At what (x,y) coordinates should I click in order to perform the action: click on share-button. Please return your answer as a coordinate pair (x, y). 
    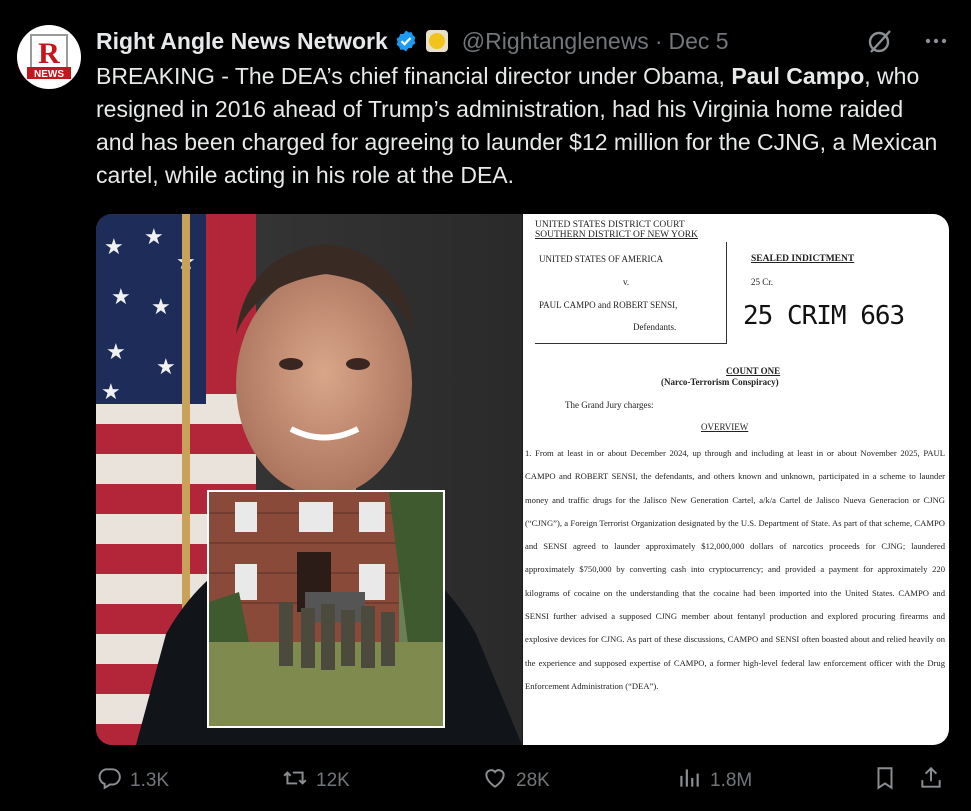
    Looking at the image, I should click on (931, 781).